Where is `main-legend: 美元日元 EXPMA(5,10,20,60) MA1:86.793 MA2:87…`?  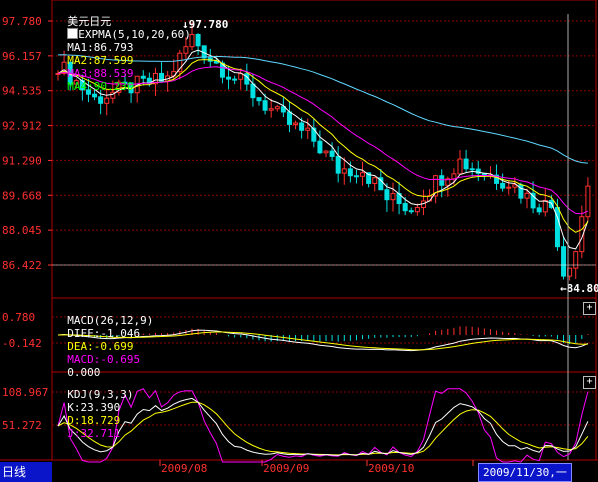 main-legend: 美元日元 EXPMA(5,10,20,60) MA1:86.793 MA2:87… is located at coordinates (122, 47).